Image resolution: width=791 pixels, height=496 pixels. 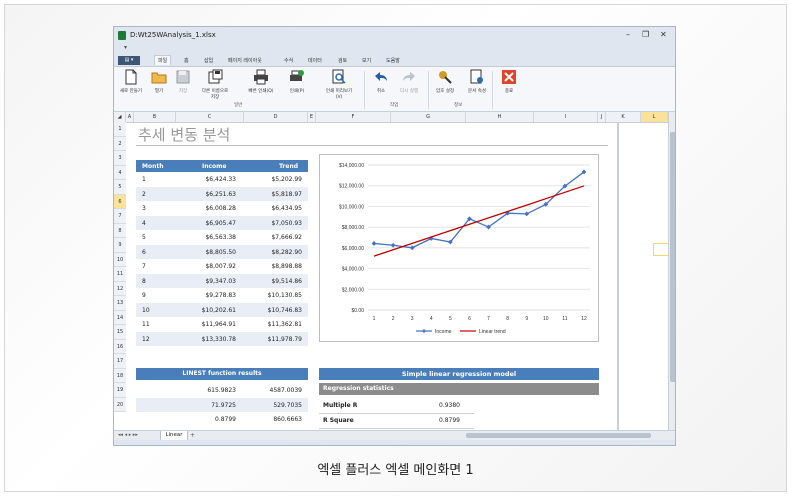 What do you see at coordinates (286, 390) in the screenshot?
I see `linest-cell: 4587.0039` at bounding box center [286, 390].